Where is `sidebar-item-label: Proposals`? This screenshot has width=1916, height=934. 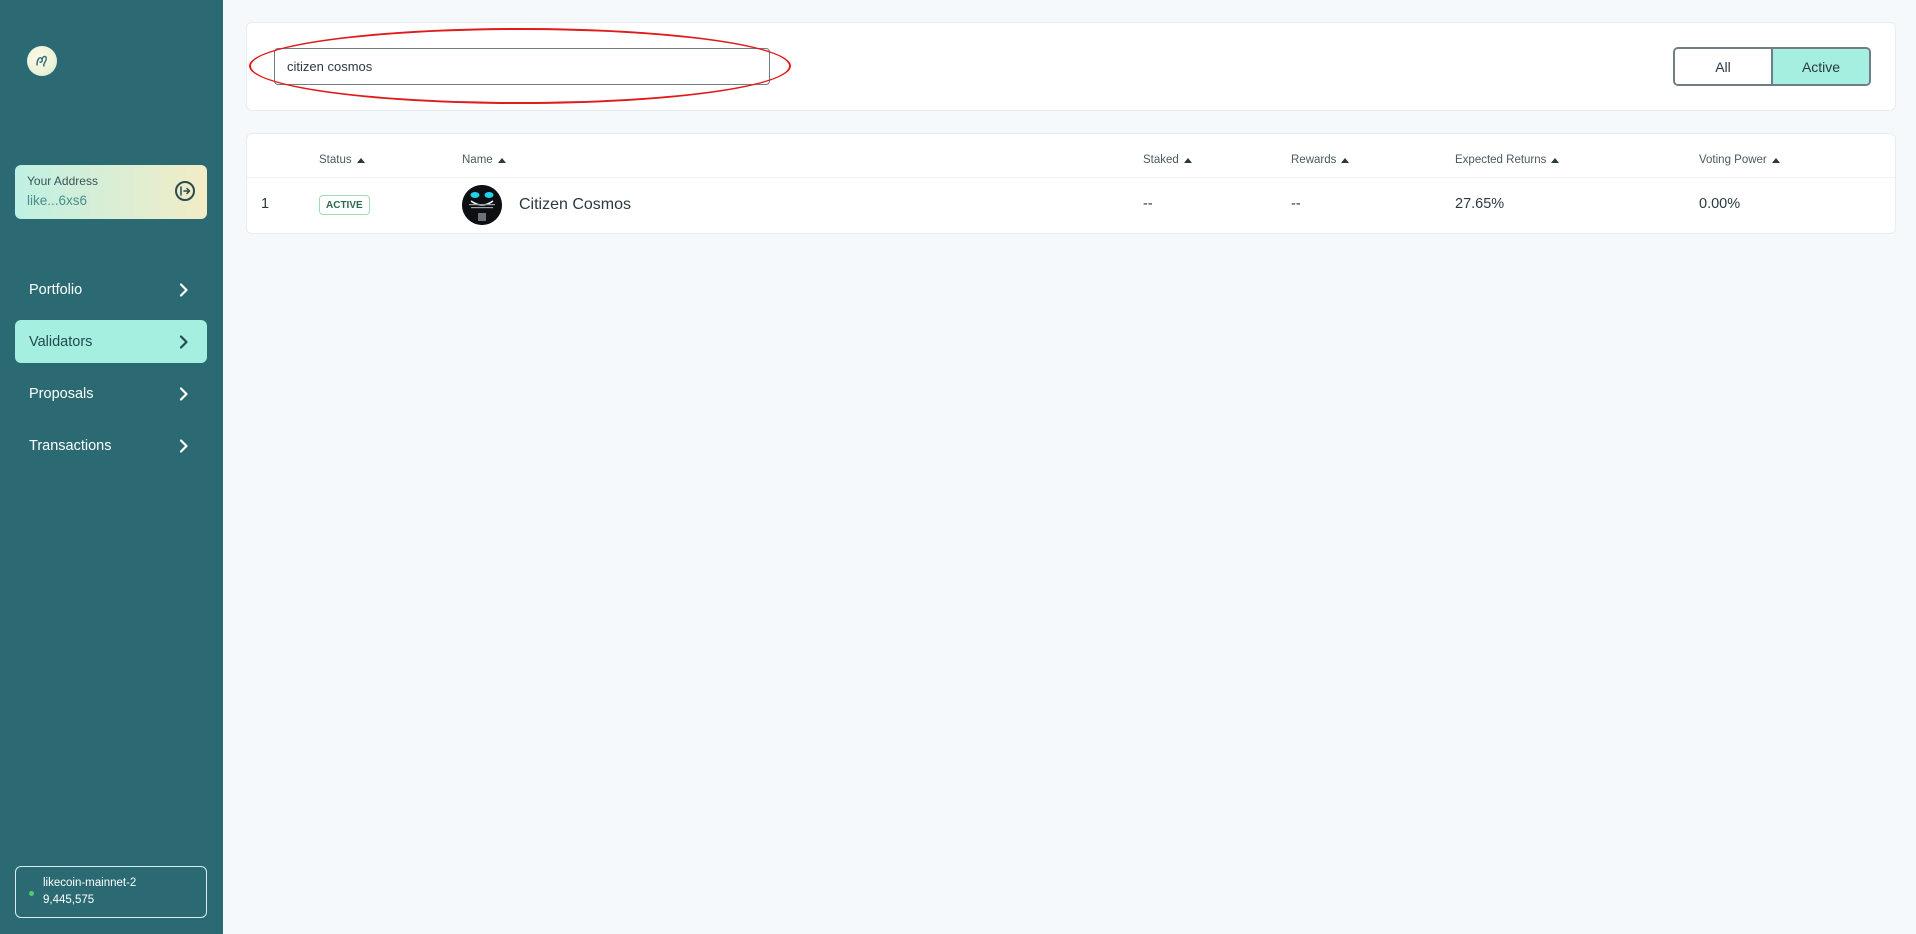 sidebar-item-label: Proposals is located at coordinates (61, 393).